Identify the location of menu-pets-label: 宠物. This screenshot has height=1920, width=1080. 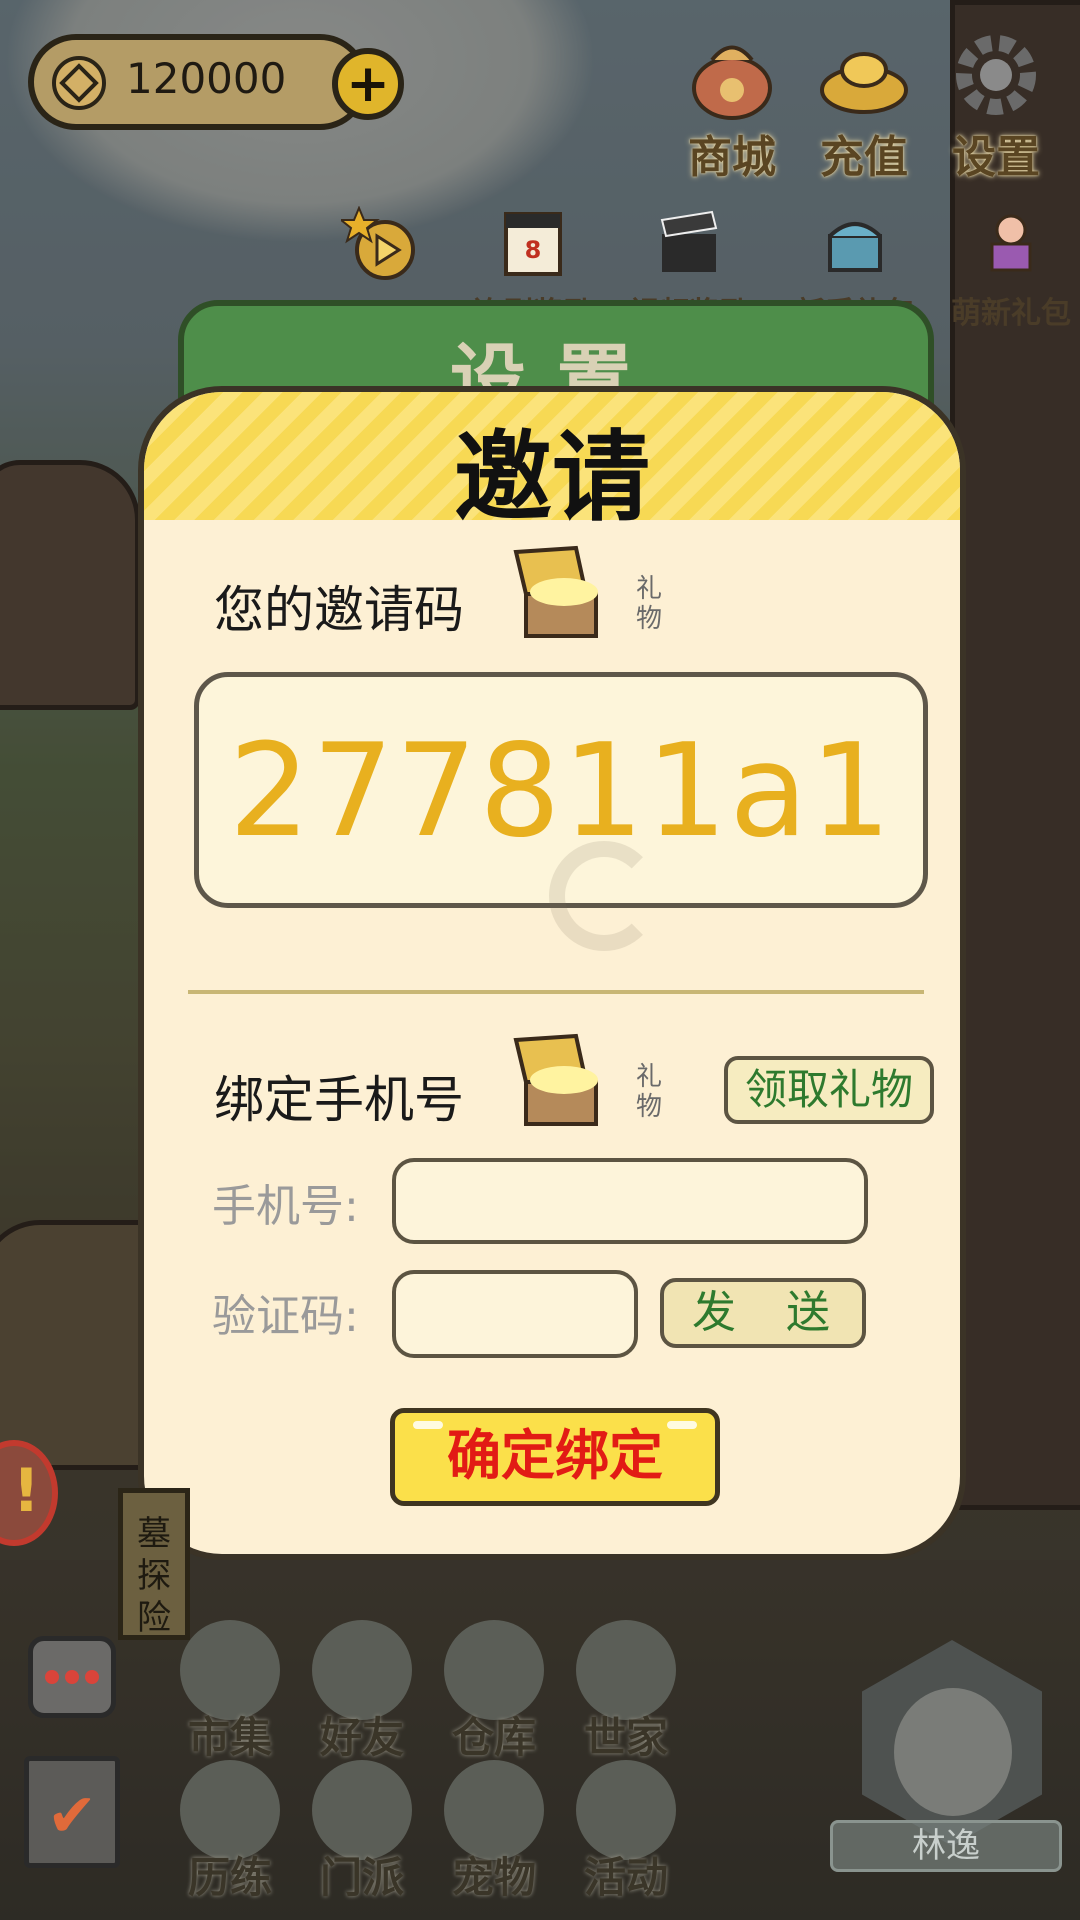
(493, 1877).